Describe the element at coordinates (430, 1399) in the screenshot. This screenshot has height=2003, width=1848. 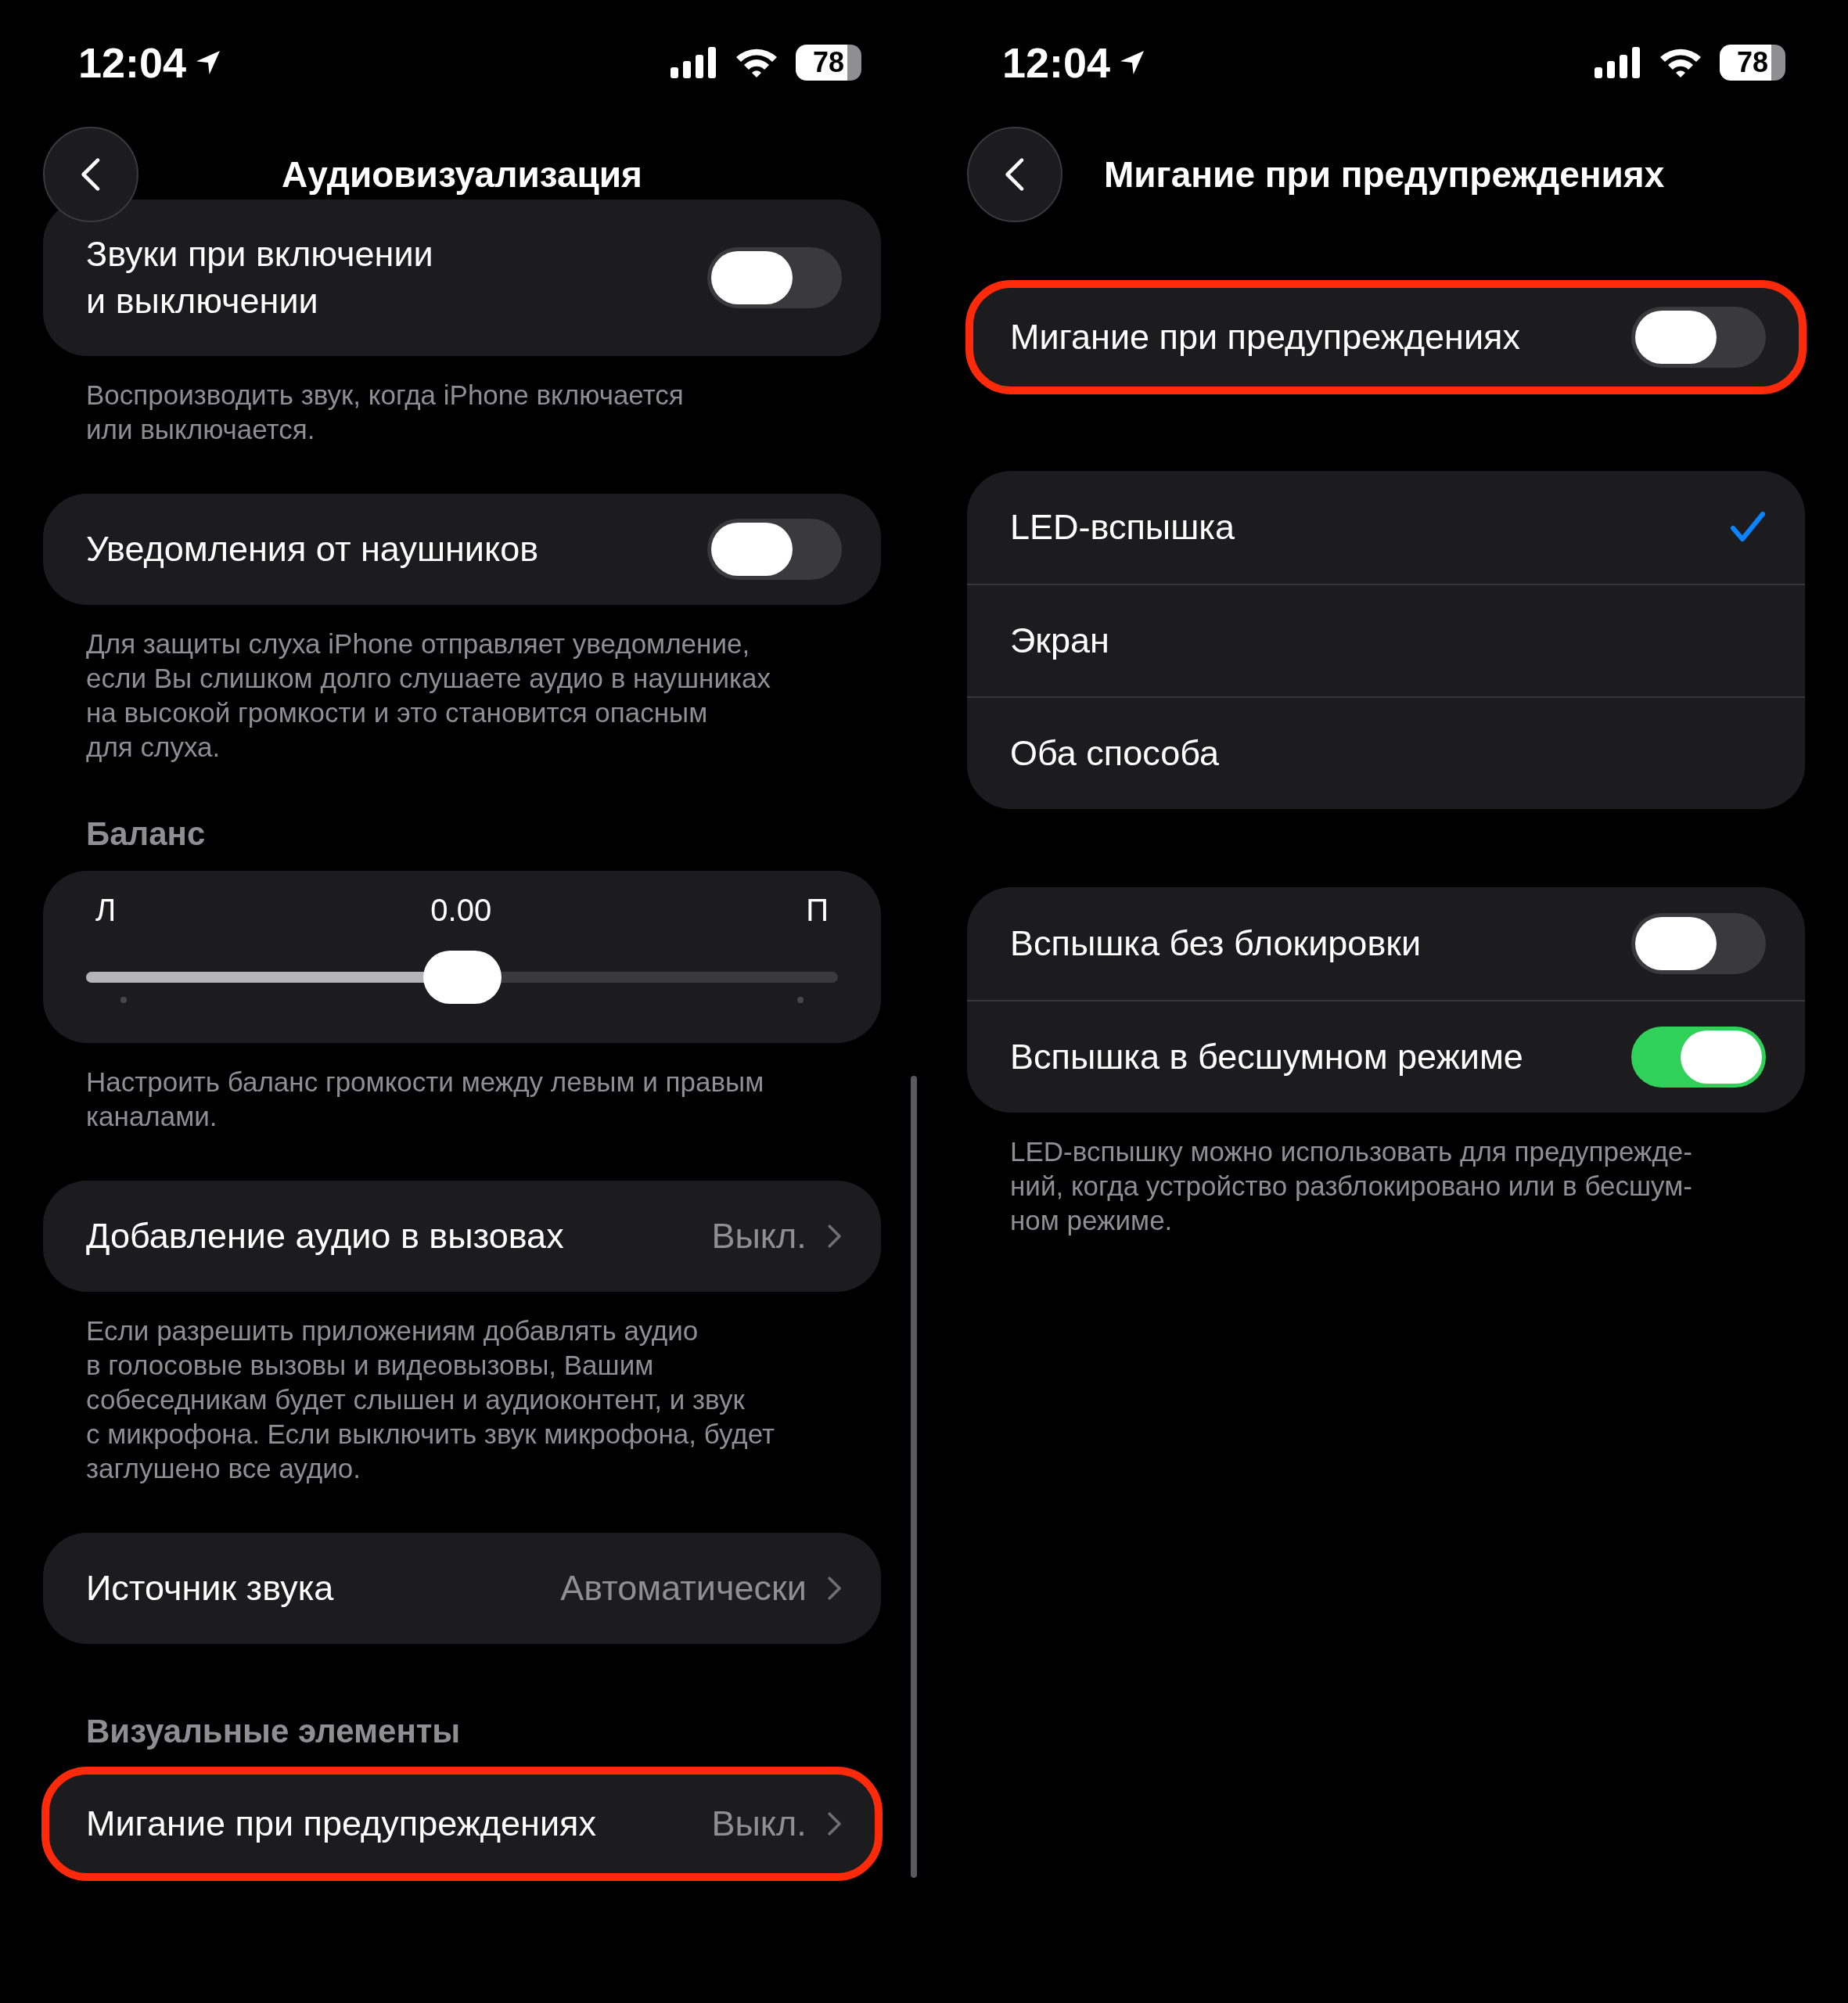
I see `footnote-text: Если разрешить приложениям добавлять аудио в голосовые вызовы и видеовызовы, Вашим собеседникам будет слышен и аудиоконтент, и звук с микрофона. Если выключить звук микрофона, будет заглушено все аудио.` at that location.